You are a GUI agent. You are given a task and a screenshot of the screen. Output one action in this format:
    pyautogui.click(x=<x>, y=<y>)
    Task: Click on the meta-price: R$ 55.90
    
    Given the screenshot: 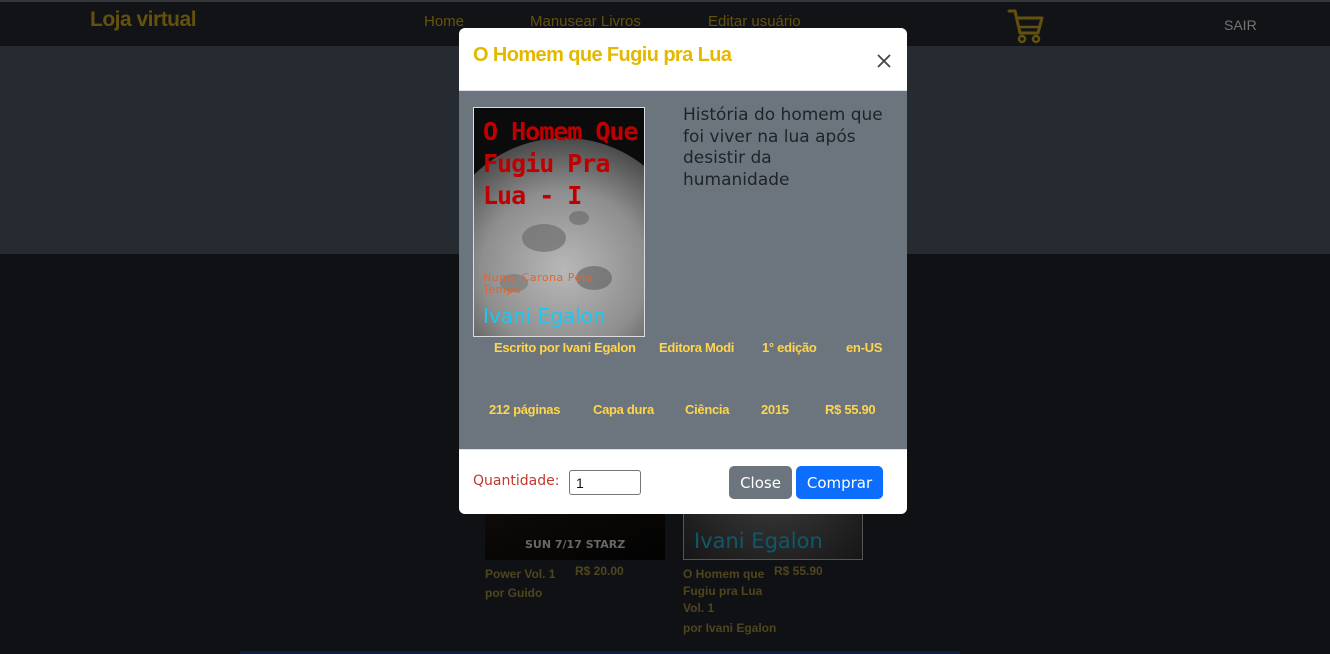 What is the action you would take?
    pyautogui.click(x=850, y=409)
    